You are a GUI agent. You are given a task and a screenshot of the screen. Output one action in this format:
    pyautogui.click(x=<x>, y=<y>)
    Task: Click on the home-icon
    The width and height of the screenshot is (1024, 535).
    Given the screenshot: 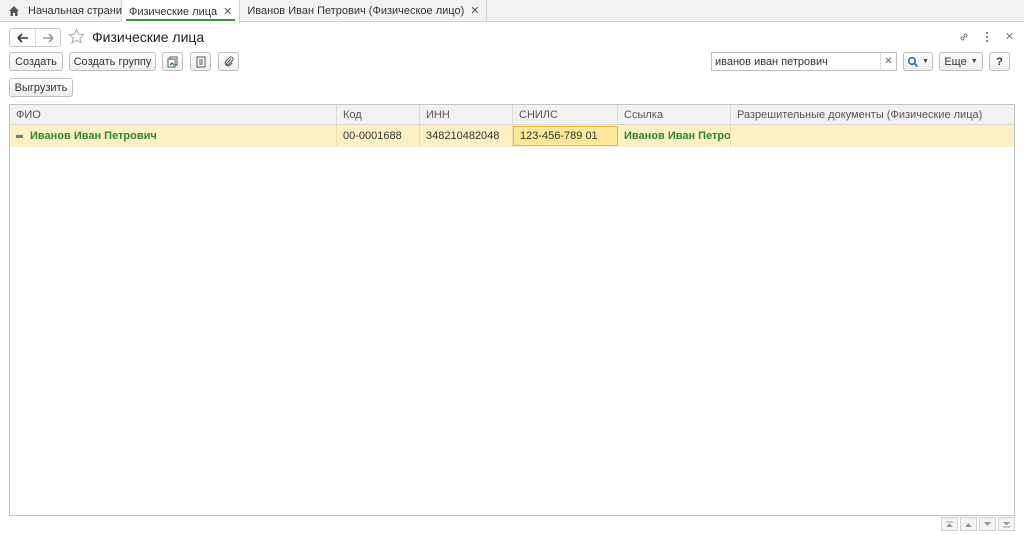 What is the action you would take?
    pyautogui.click(x=14, y=11)
    